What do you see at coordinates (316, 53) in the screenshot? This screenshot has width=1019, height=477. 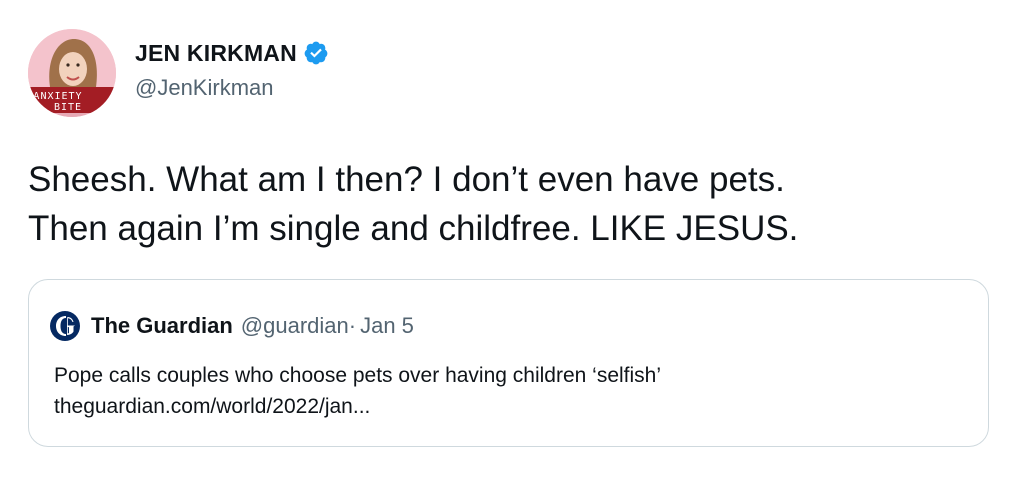 I see `verified-badge-icon` at bounding box center [316, 53].